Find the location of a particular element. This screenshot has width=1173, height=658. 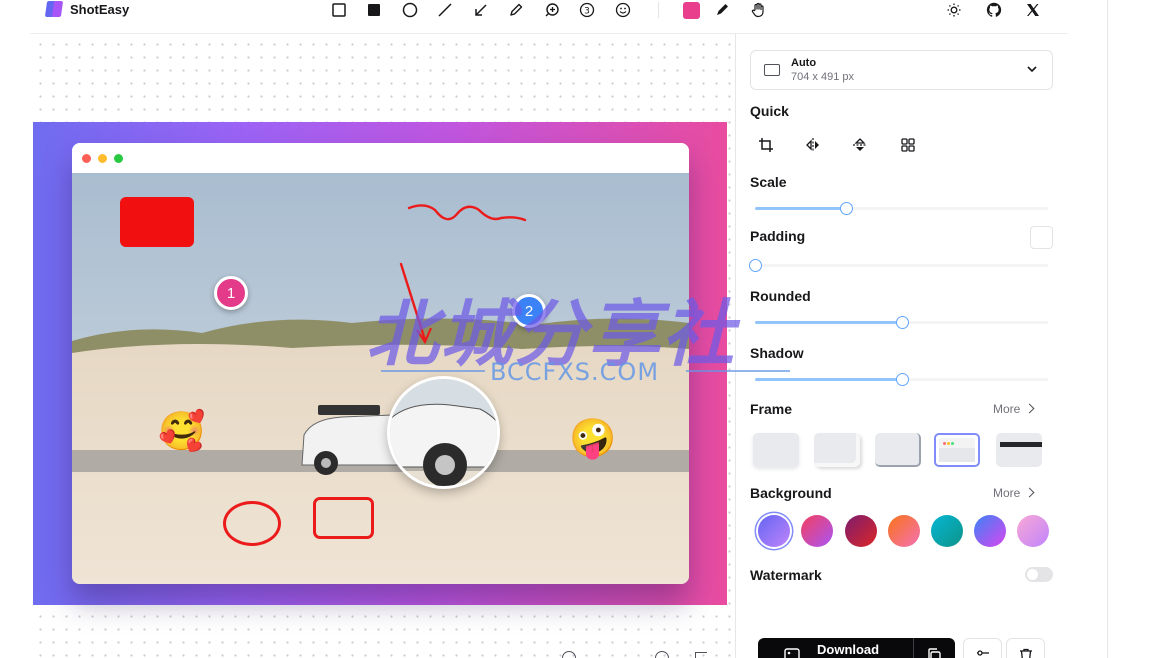

size-preset-dimensions: 704 x 491 px is located at coordinates (822, 77).